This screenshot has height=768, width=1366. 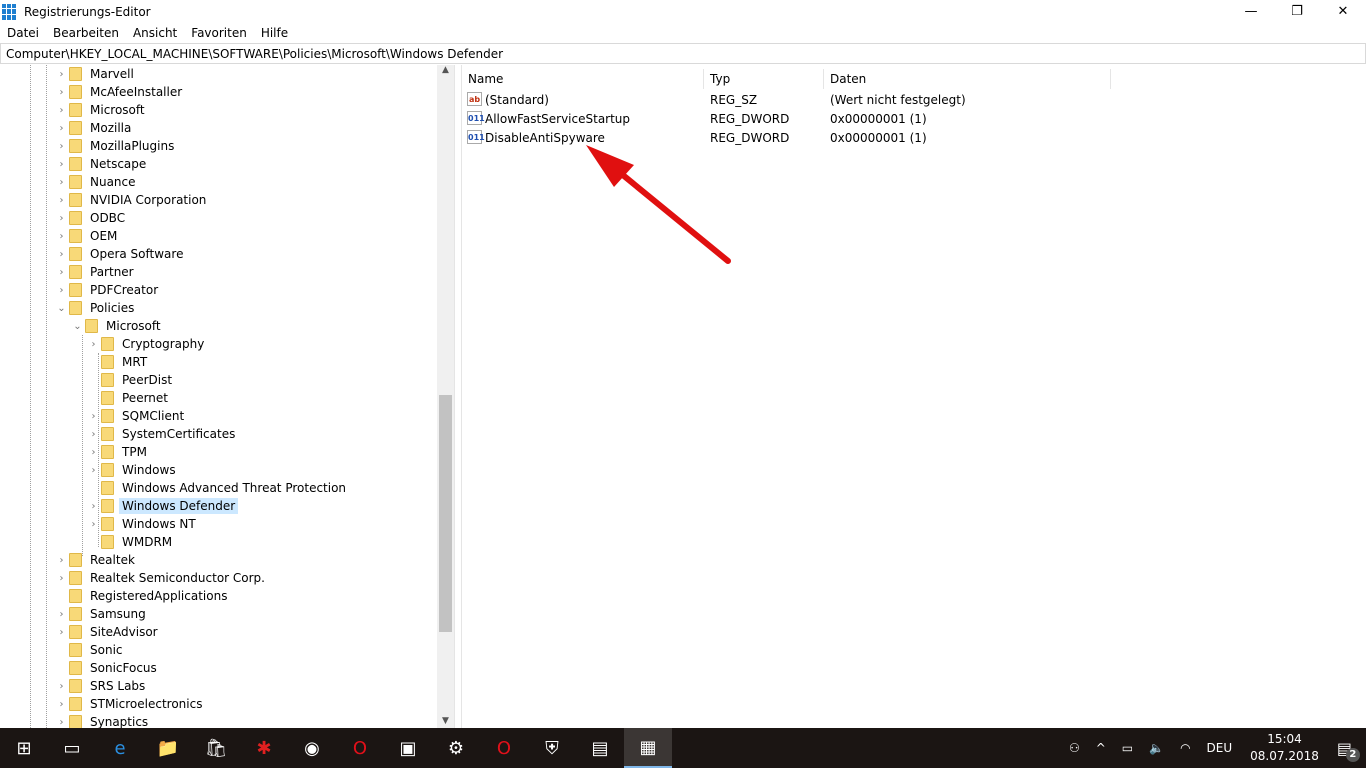 What do you see at coordinates (130, 704) in the screenshot?
I see `tree-item: › STMicroelectronics` at bounding box center [130, 704].